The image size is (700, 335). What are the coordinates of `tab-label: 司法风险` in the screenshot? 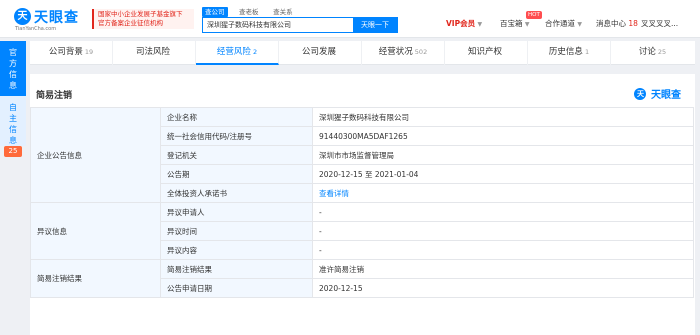 It's located at (152, 52).